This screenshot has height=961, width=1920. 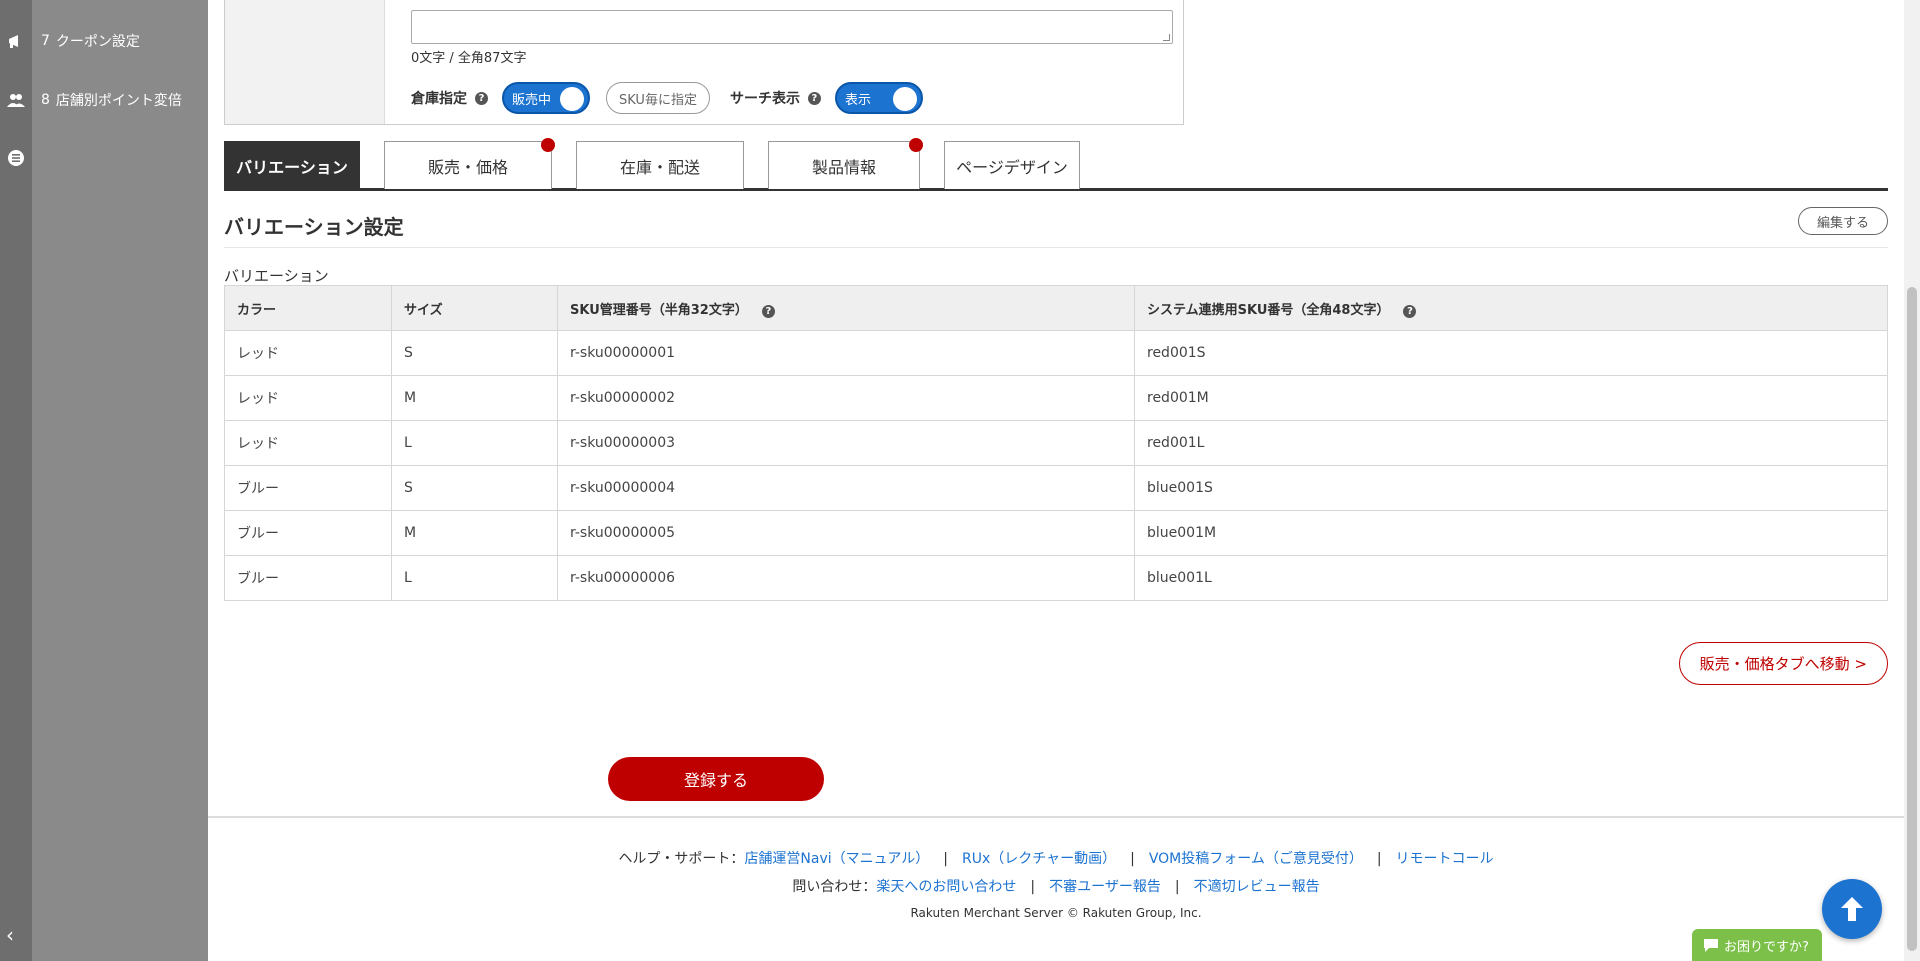 I want to click on footer-help-label: ヘルプ・サポート：, so click(x=681, y=859).